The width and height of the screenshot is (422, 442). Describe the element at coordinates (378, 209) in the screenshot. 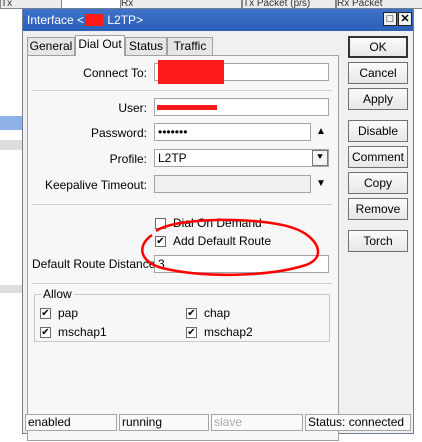

I see `remove-button: Remove` at that location.